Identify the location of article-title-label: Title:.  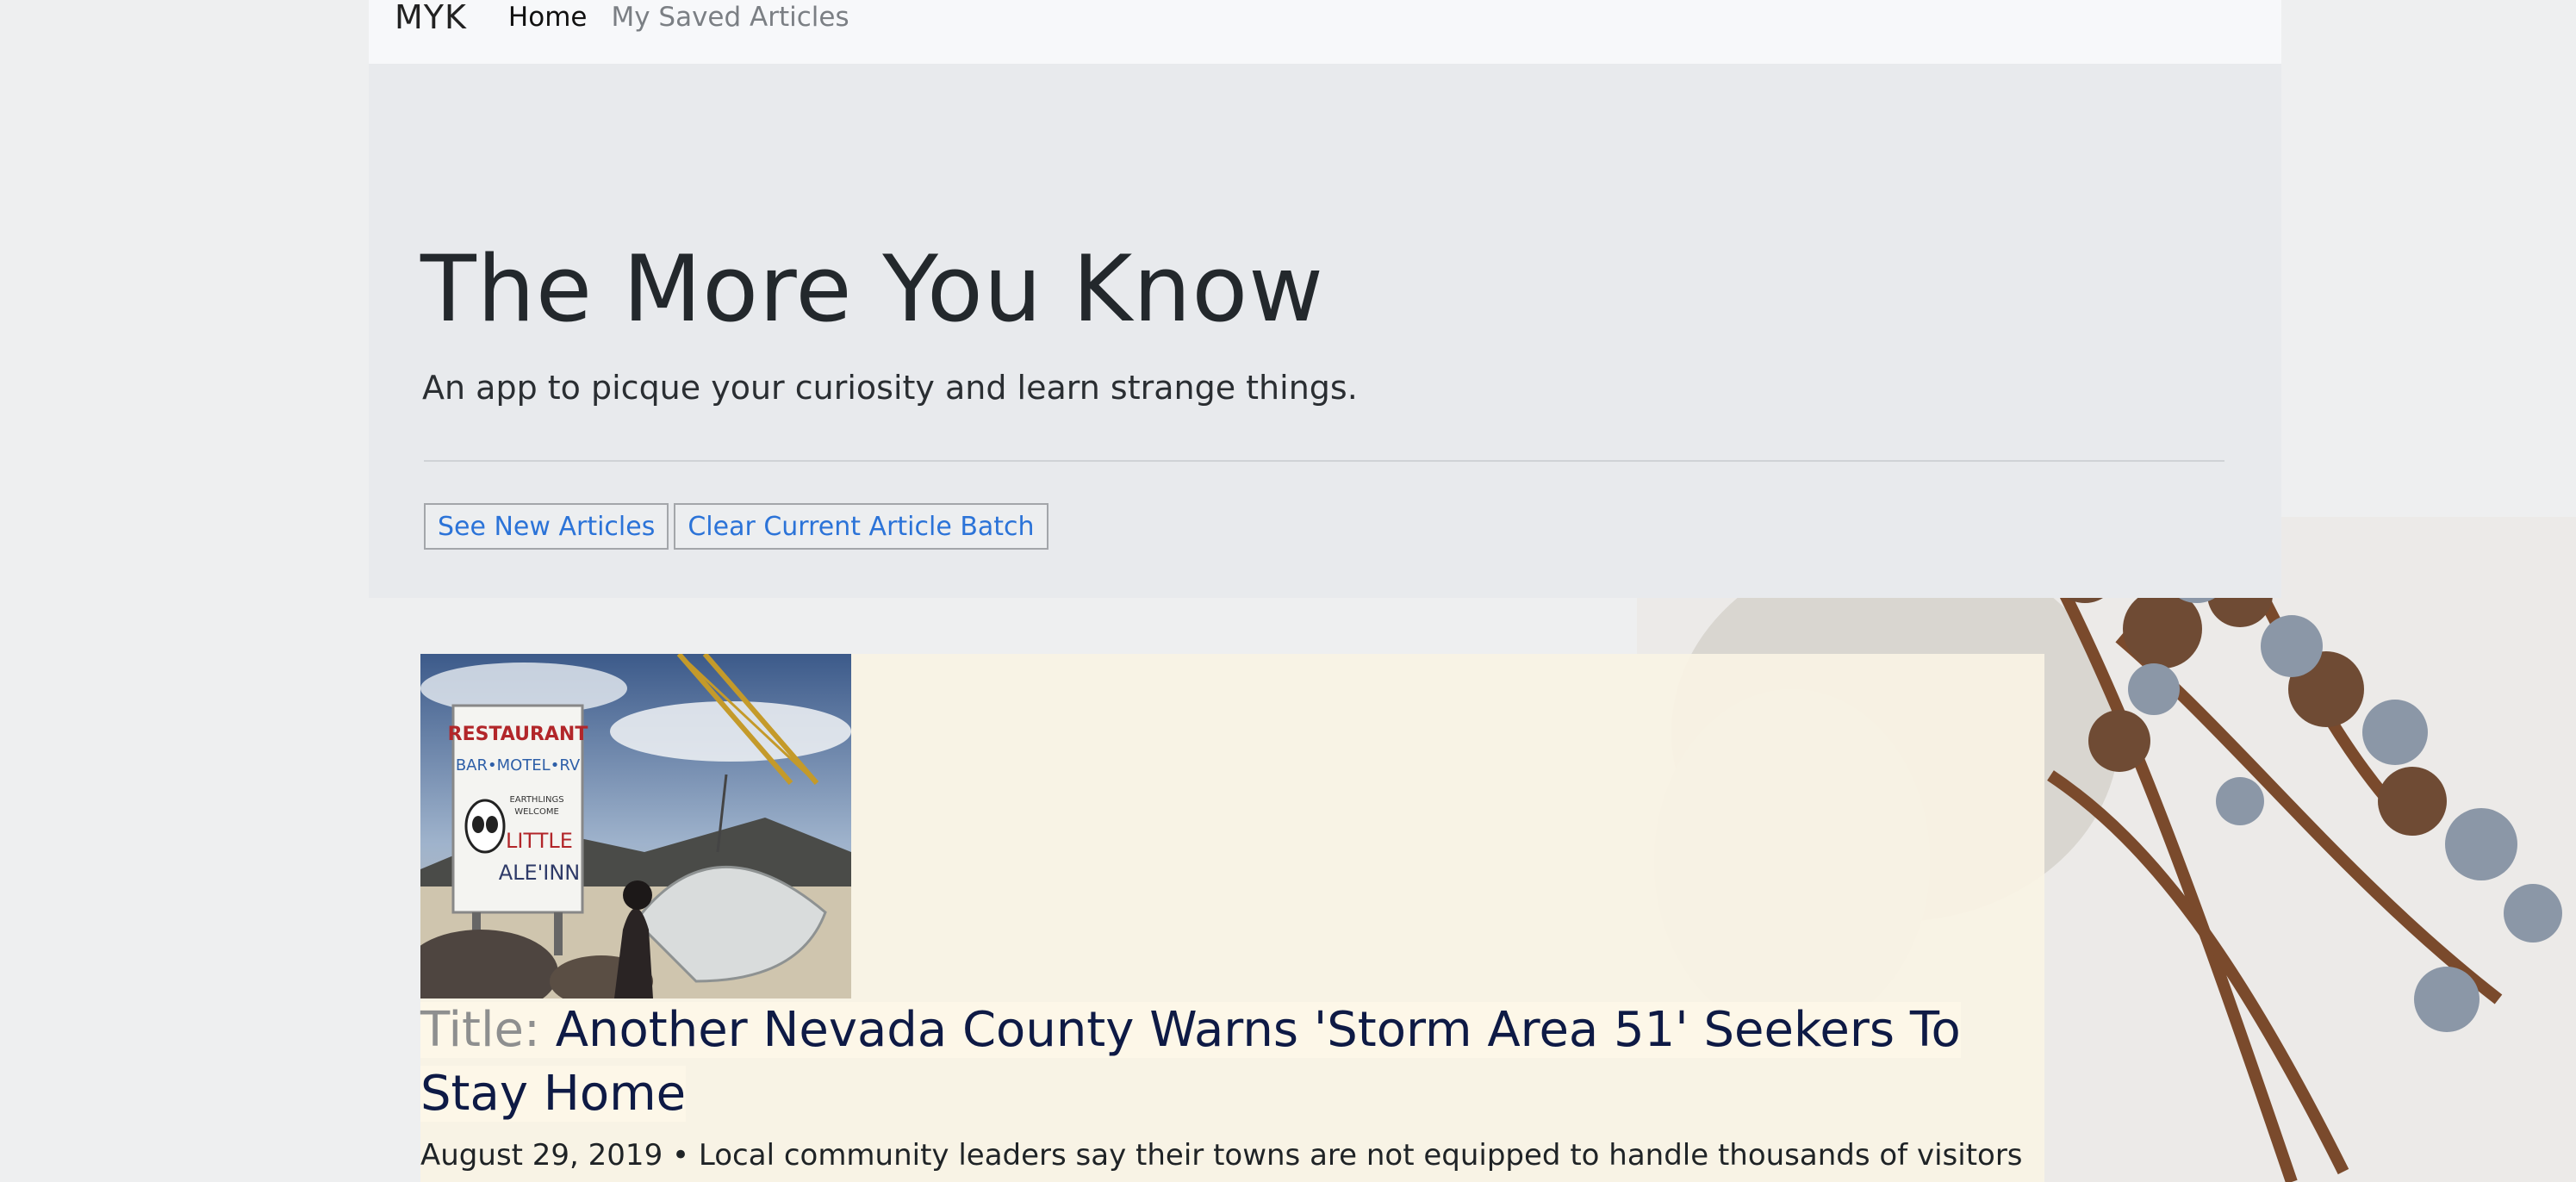
(480, 1030).